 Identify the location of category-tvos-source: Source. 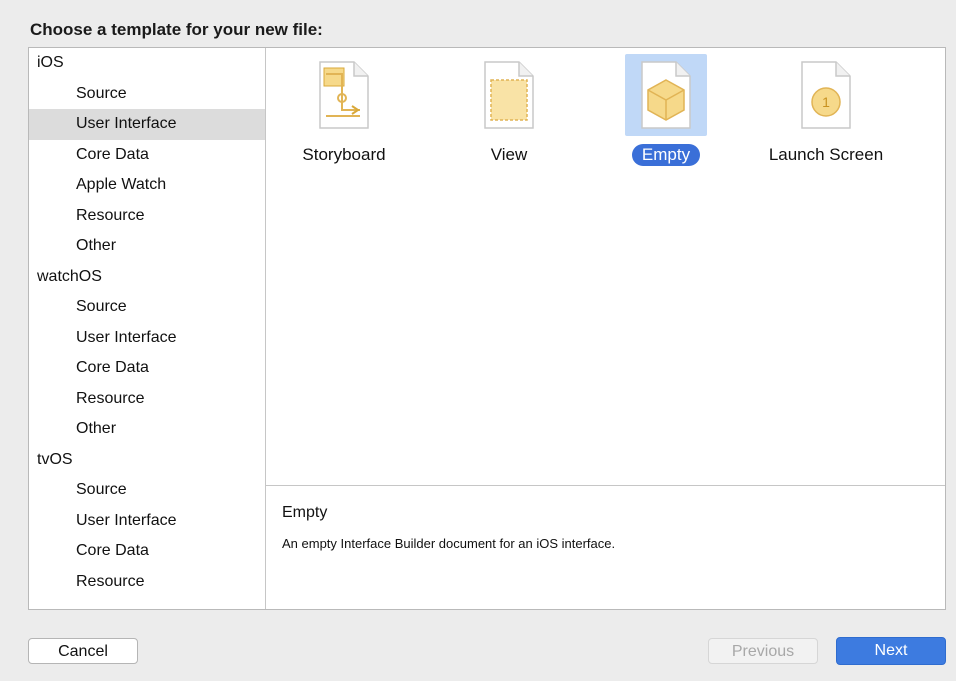
(147, 490).